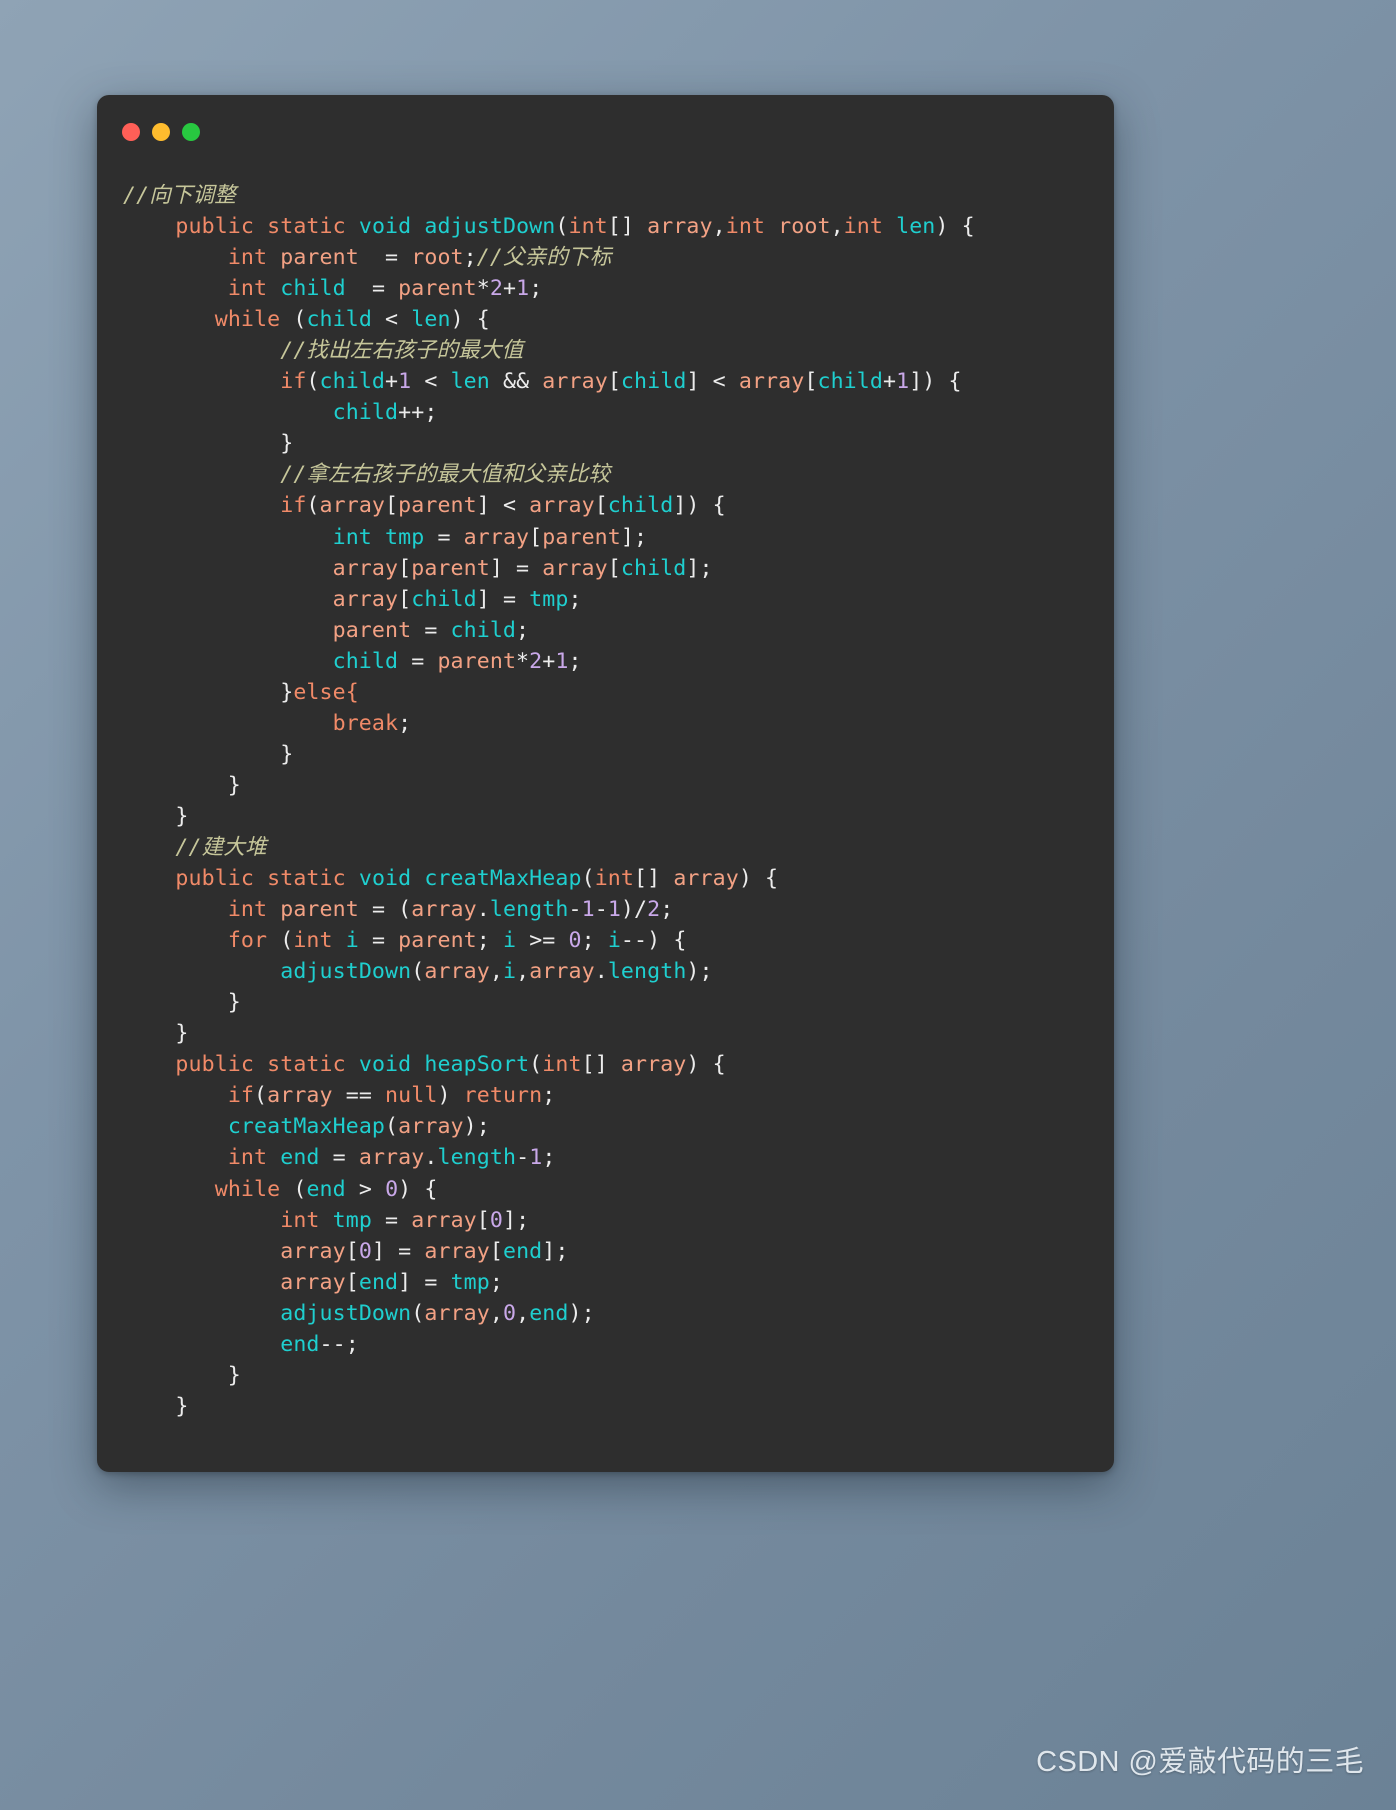  What do you see at coordinates (191, 132) in the screenshot?
I see `maximize-button` at bounding box center [191, 132].